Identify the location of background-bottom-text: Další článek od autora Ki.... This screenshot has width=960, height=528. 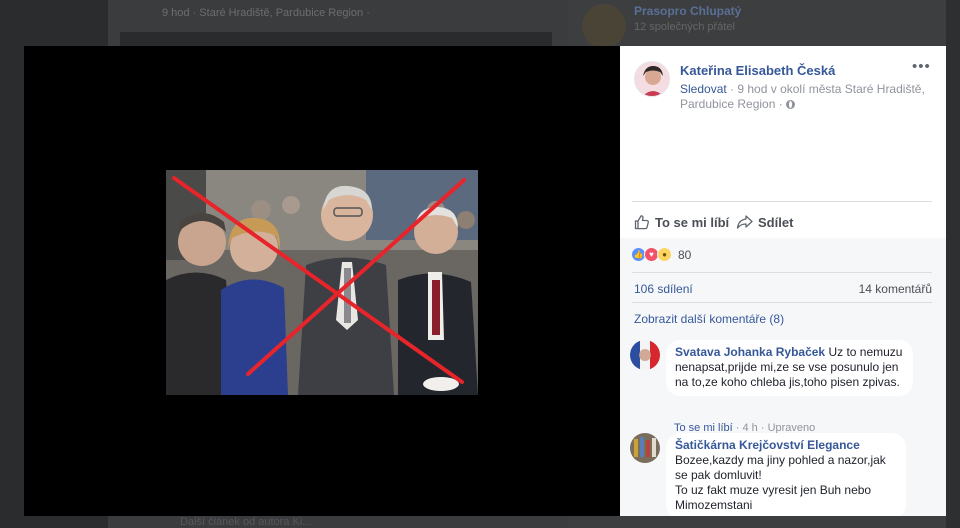
(246, 522).